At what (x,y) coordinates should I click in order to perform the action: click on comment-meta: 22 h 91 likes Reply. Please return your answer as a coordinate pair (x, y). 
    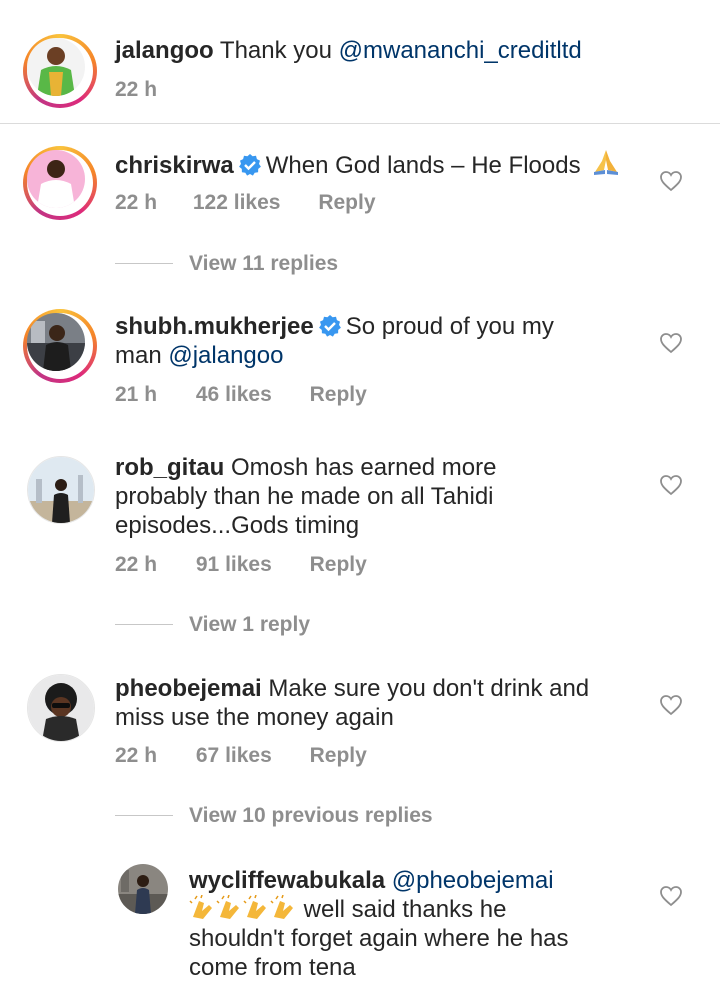
    Looking at the image, I should click on (241, 565).